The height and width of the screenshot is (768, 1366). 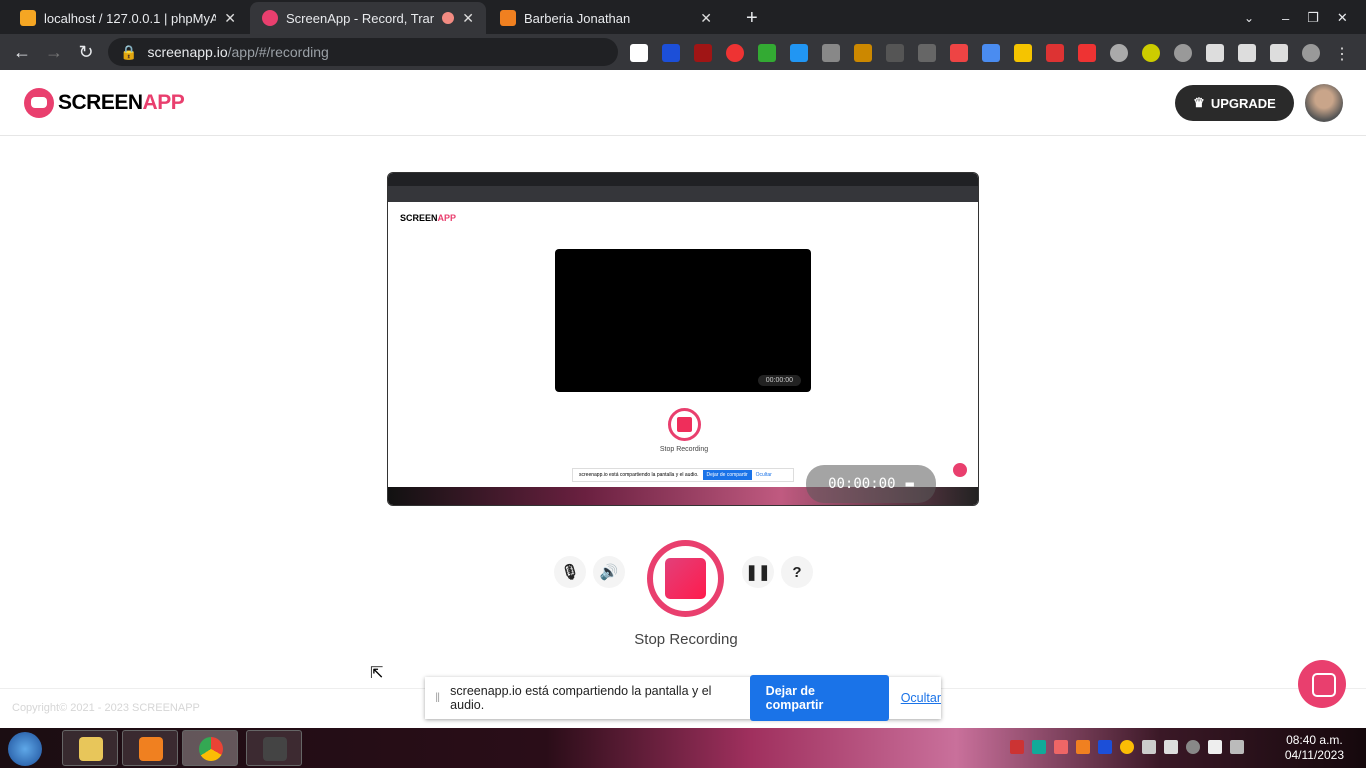 What do you see at coordinates (1342, 18) in the screenshot?
I see `close-window-icon: ✕` at bounding box center [1342, 18].